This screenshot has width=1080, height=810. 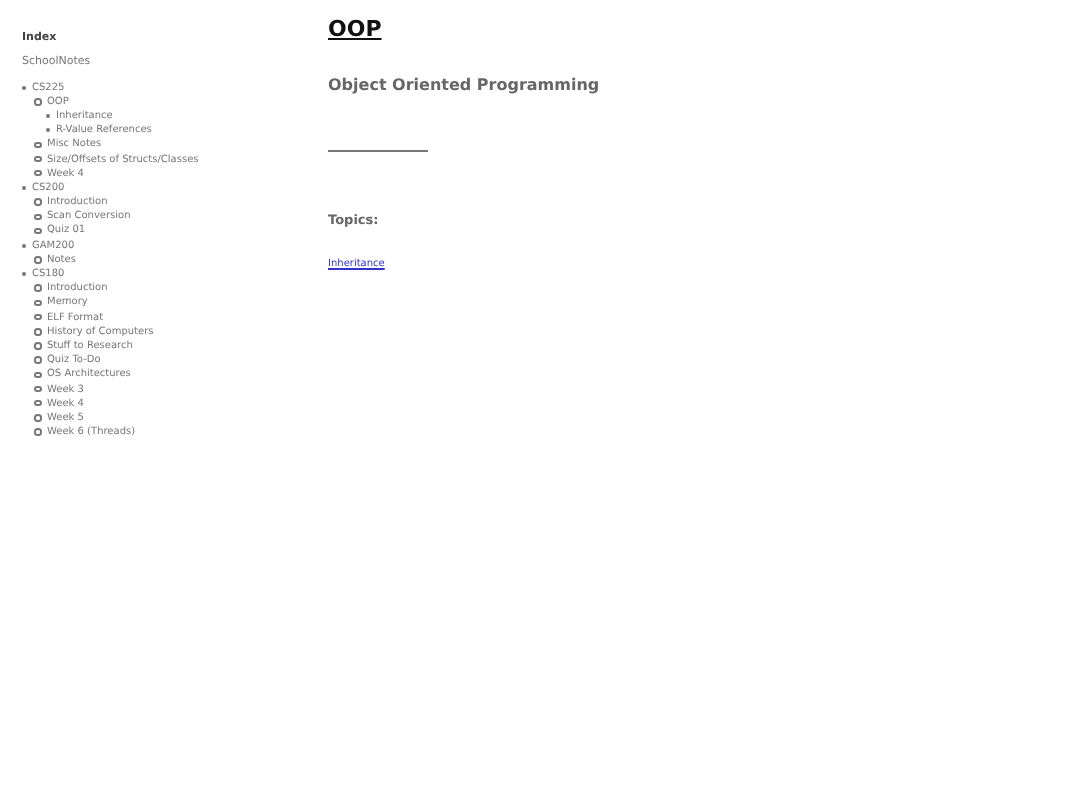 I want to click on page-subtitle: Object Oriented Programming, so click(x=464, y=86).